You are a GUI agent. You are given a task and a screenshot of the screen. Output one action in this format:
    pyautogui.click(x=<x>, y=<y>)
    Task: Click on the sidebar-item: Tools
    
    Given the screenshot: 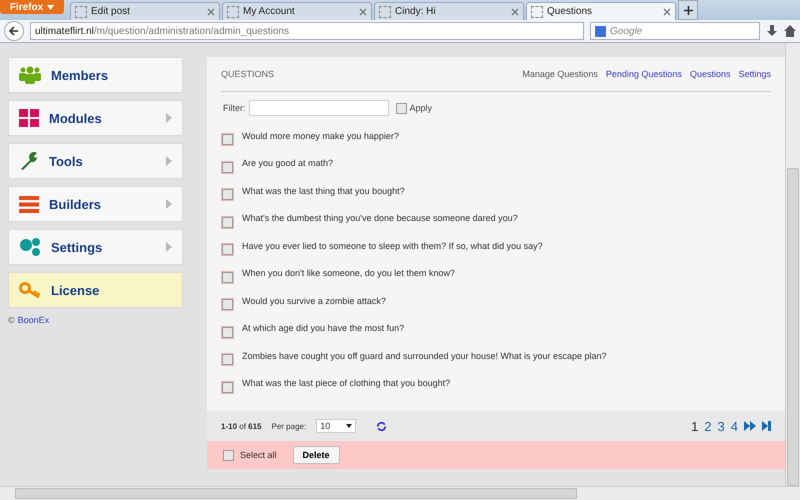 What is the action you would take?
    pyautogui.click(x=95, y=161)
    